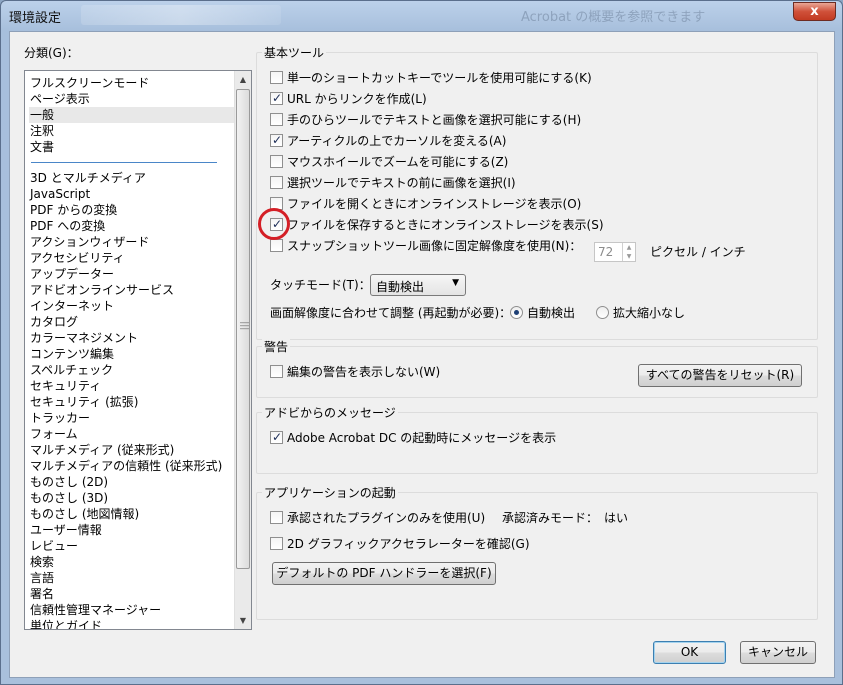 The image size is (843, 685). I want to click on basic-tool-label: 単一のショートカットキーでツールを使用可能にする(K), so click(439, 78).